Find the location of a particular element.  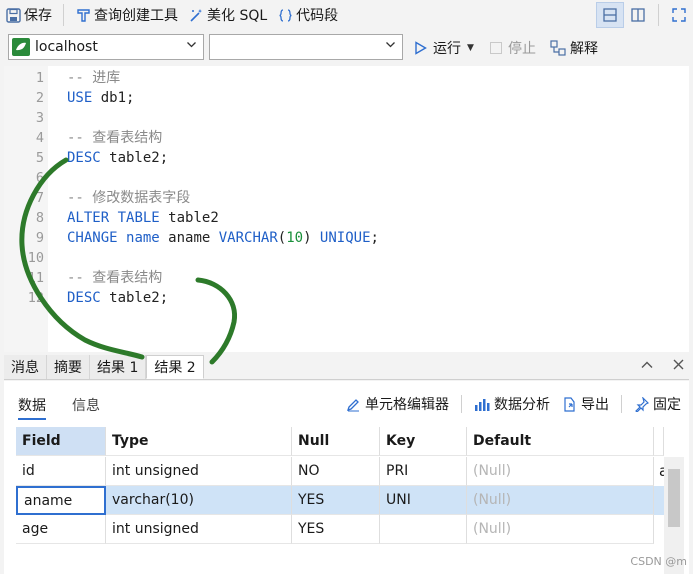

code-token: 10 is located at coordinates (295, 238).